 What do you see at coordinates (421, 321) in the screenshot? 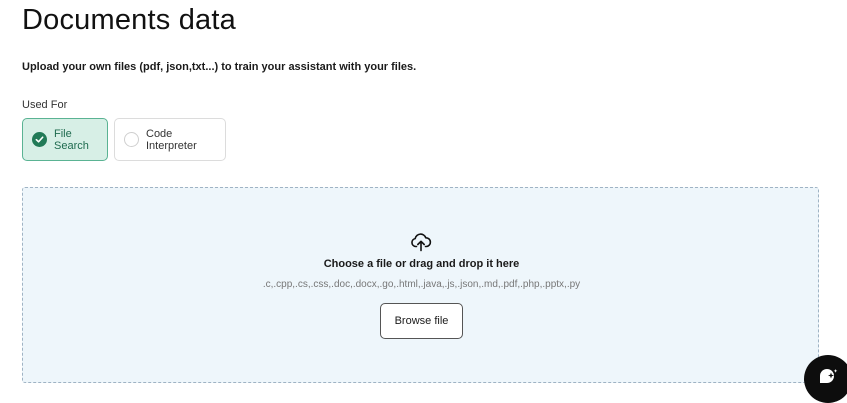
I see `browse-file-button: Browse file` at bounding box center [421, 321].